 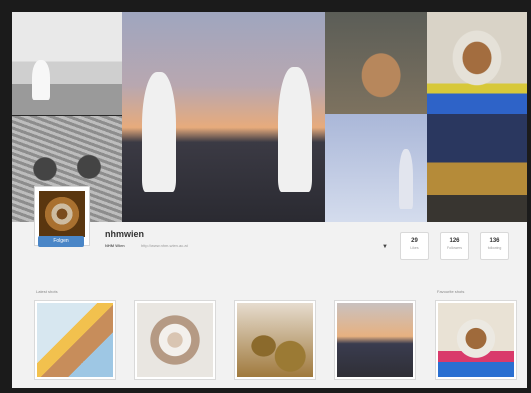 I want to click on stat-likes: 29 Likes, so click(x=414, y=246).